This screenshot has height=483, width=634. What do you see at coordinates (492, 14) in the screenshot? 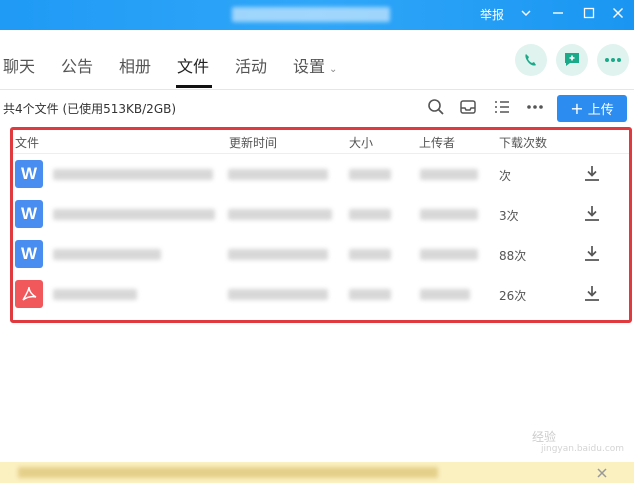
I see `report-link: 举报` at bounding box center [492, 14].